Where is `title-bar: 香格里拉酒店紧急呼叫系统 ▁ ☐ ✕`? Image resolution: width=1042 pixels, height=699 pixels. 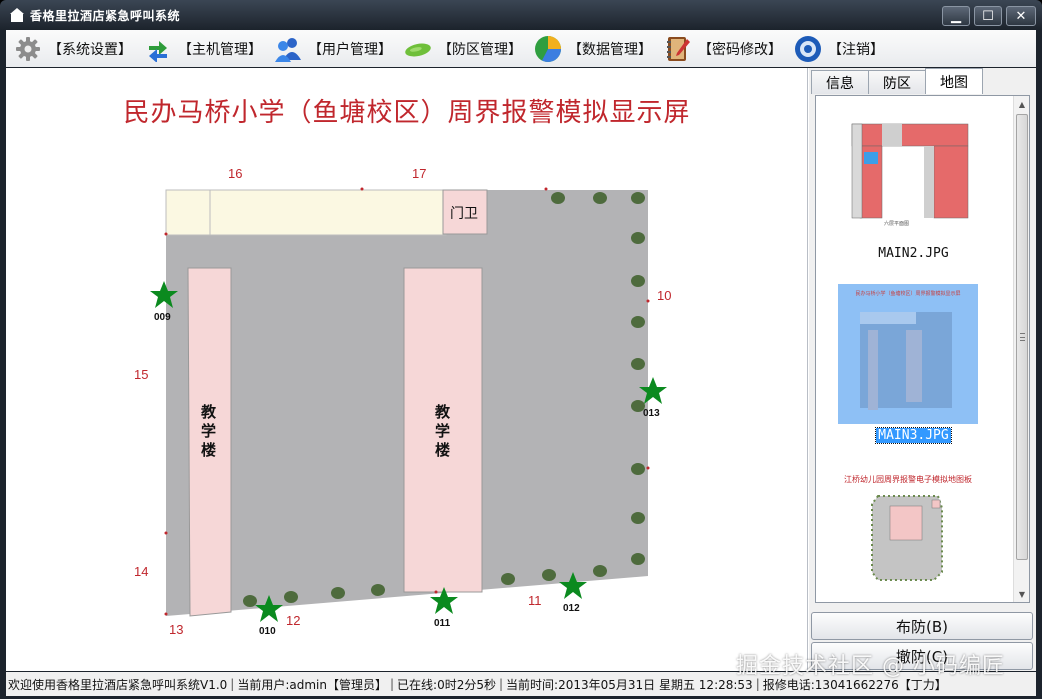 title-bar: 香格里拉酒店紧急呼叫系统 ▁ ☐ ✕ is located at coordinates (521, 15).